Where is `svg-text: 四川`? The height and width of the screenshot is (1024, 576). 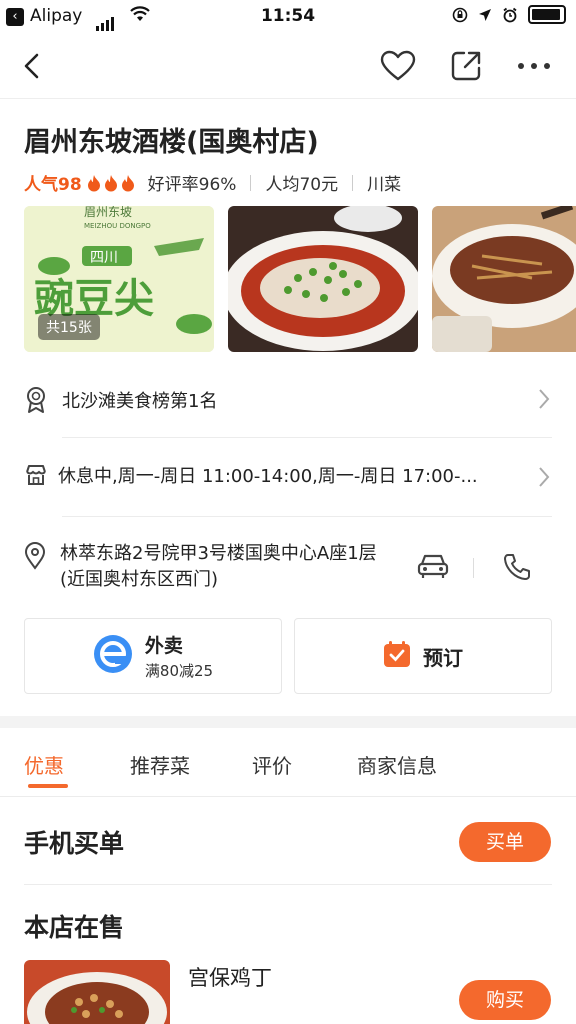 svg-text: 四川 is located at coordinates (104, 258).